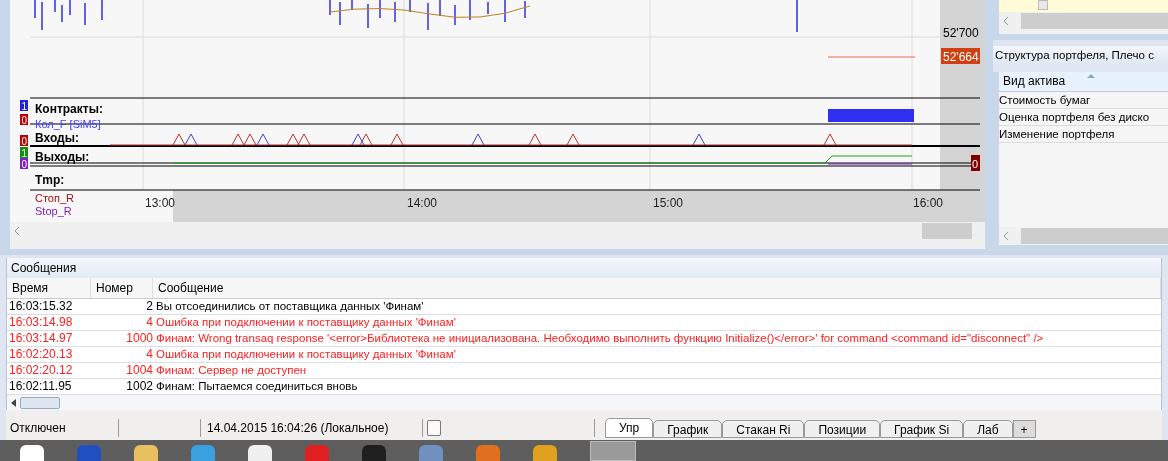 This screenshot has height=461, width=1168. Describe the element at coordinates (50, 180) in the screenshot. I see `legend-heading: Tmp:` at that location.